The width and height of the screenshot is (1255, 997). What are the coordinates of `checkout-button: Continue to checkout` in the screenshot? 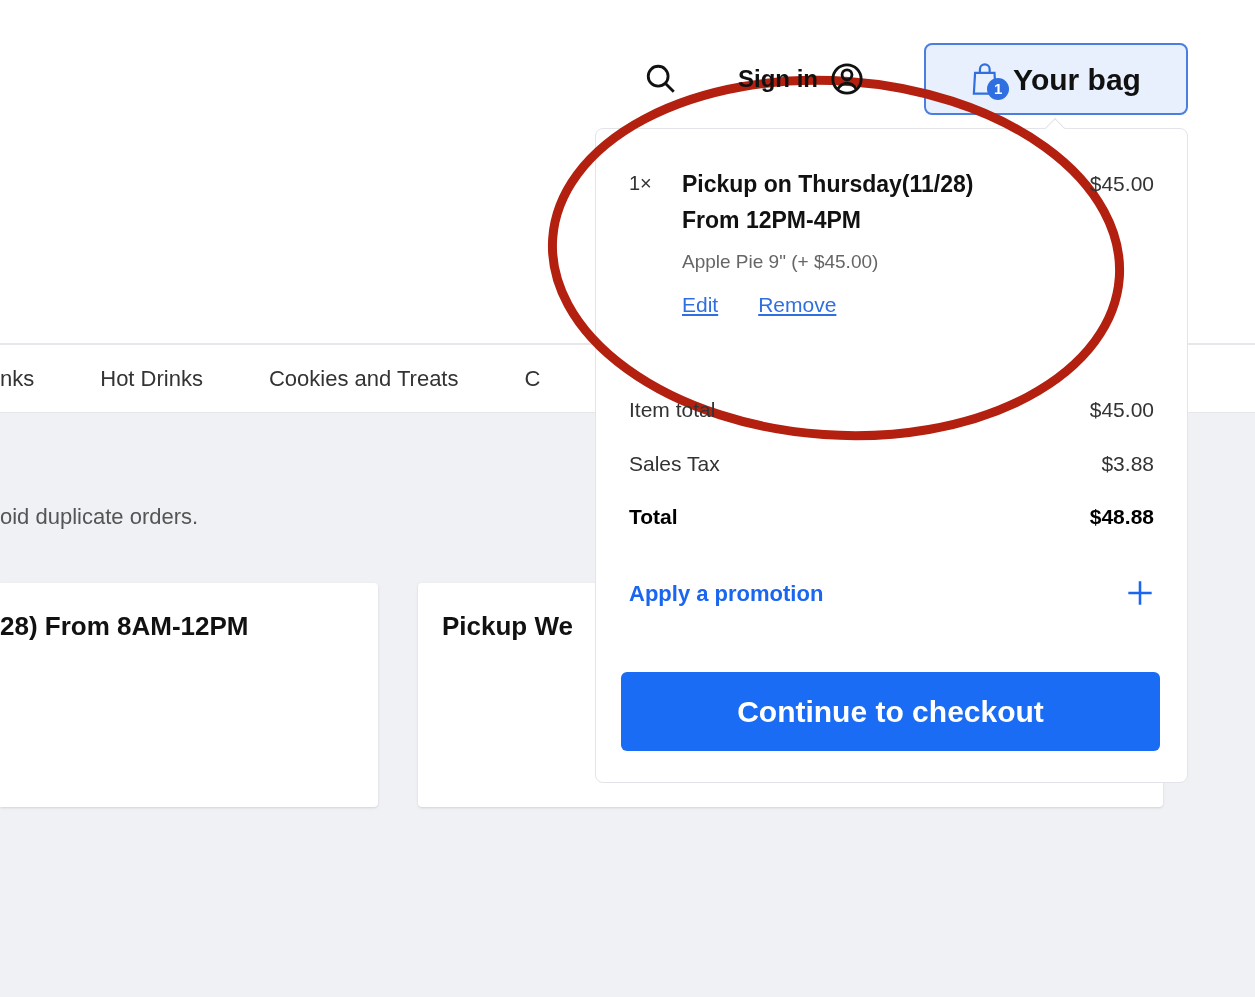 It's located at (890, 711).